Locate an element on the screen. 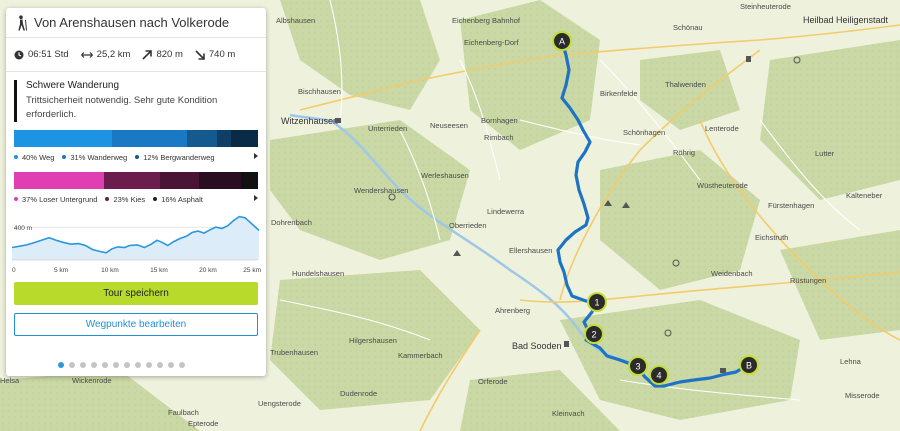 This screenshot has height=431, width=900. surface-bar is located at coordinates (136, 180).